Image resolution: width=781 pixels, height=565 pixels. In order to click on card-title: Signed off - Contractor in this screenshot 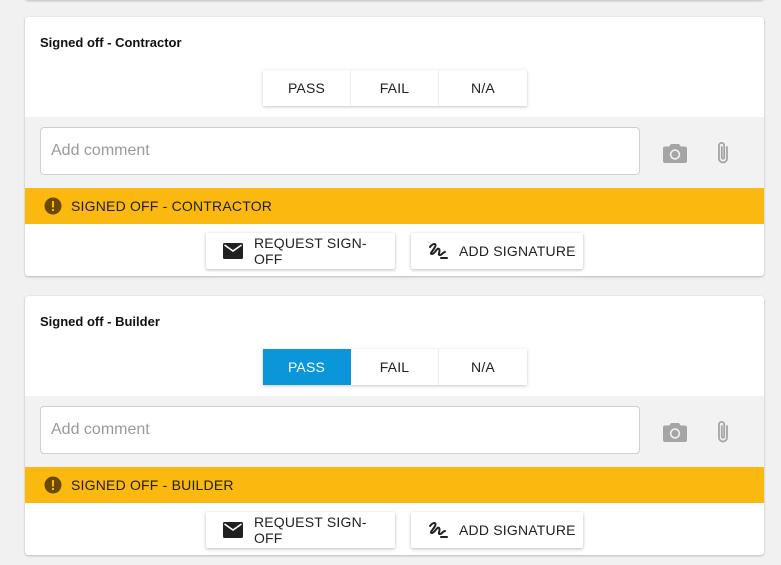, I will do `click(111, 42)`.